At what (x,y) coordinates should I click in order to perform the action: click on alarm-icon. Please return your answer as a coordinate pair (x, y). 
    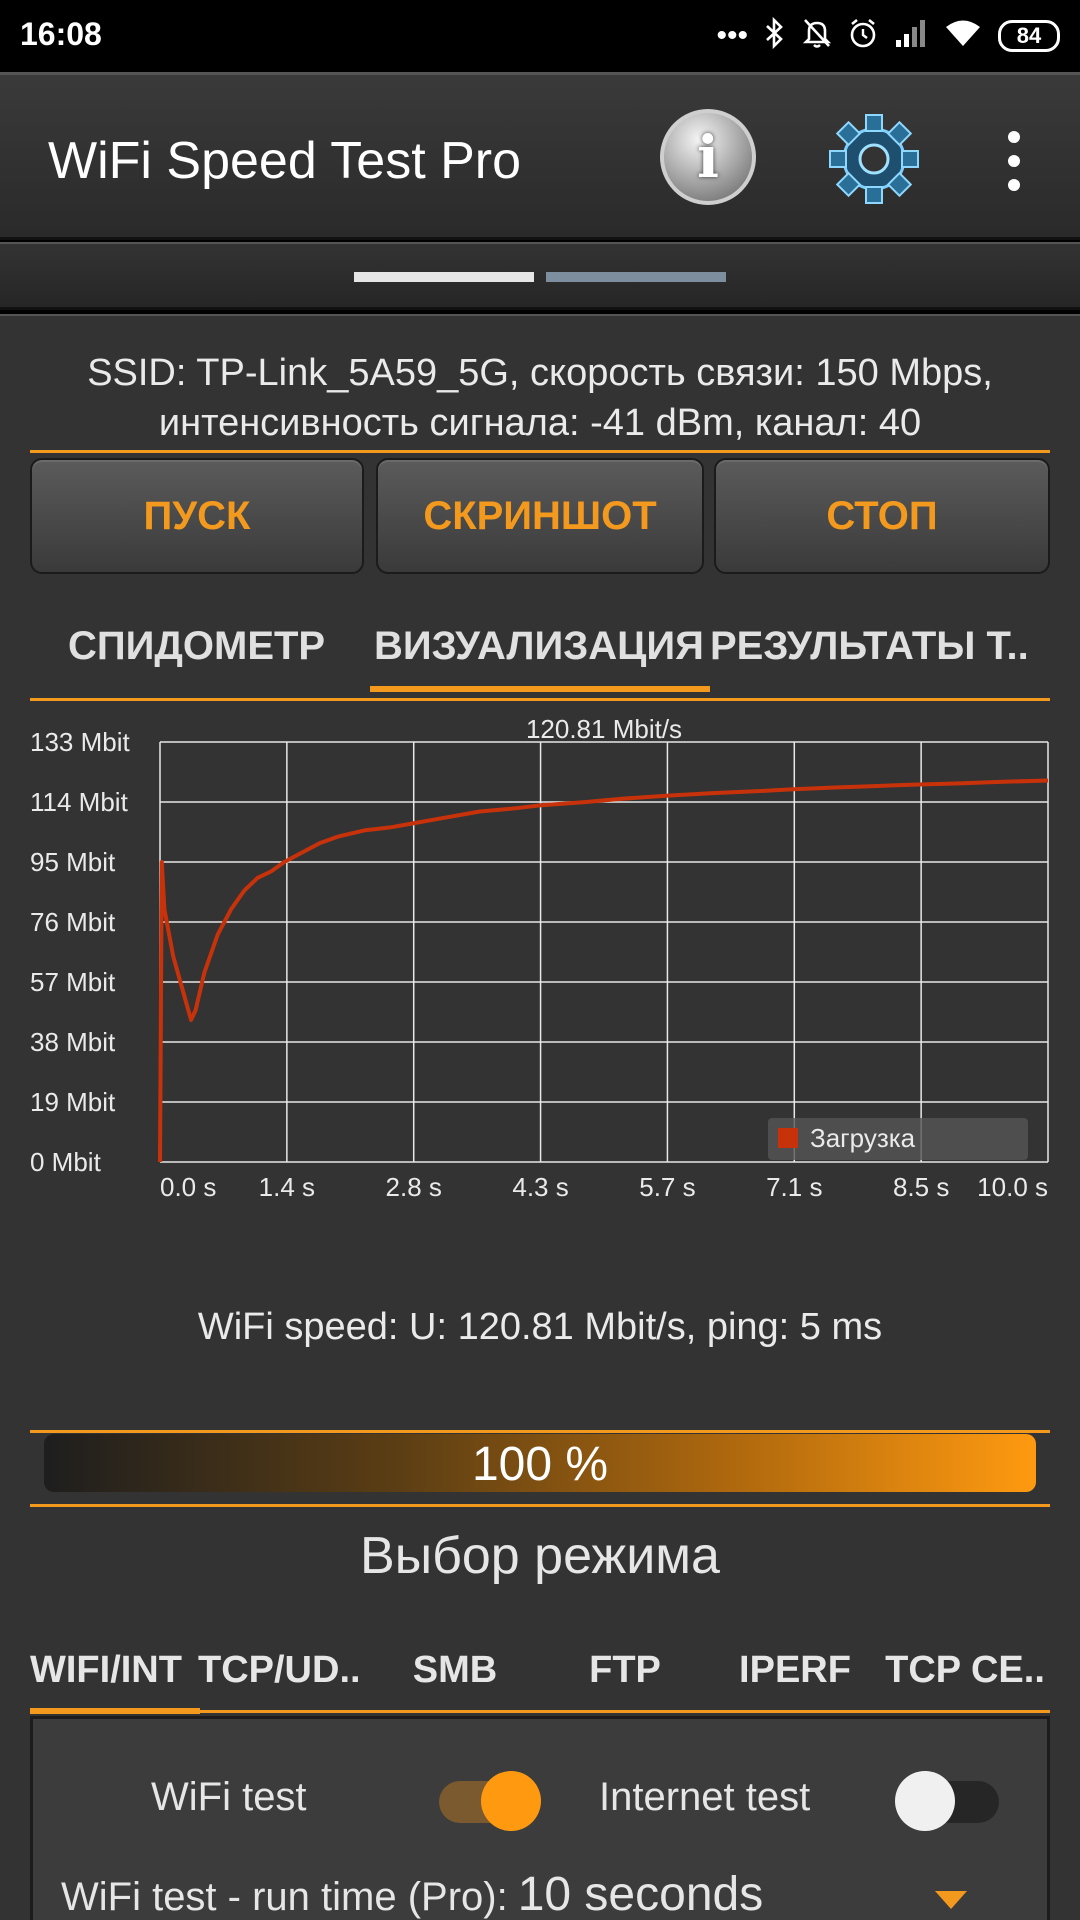
    Looking at the image, I should click on (863, 36).